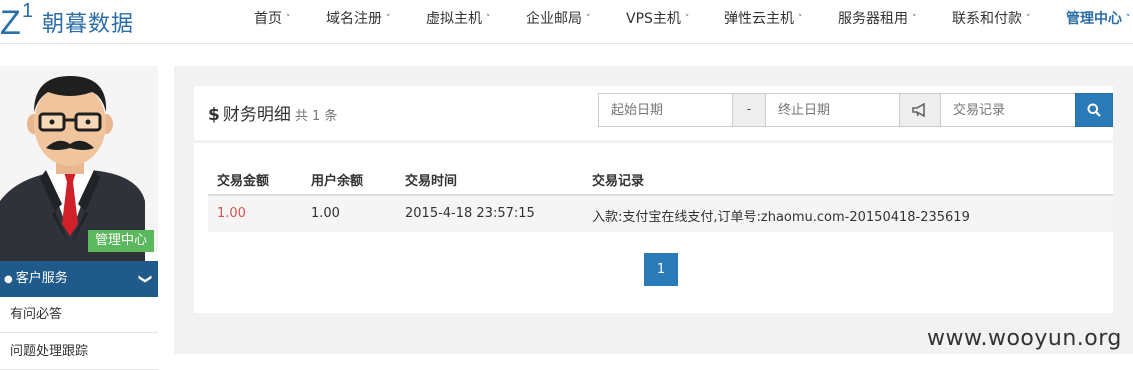  Describe the element at coordinates (877, 20) in the screenshot. I see `nav-server: 服务器租用 ˅` at that location.